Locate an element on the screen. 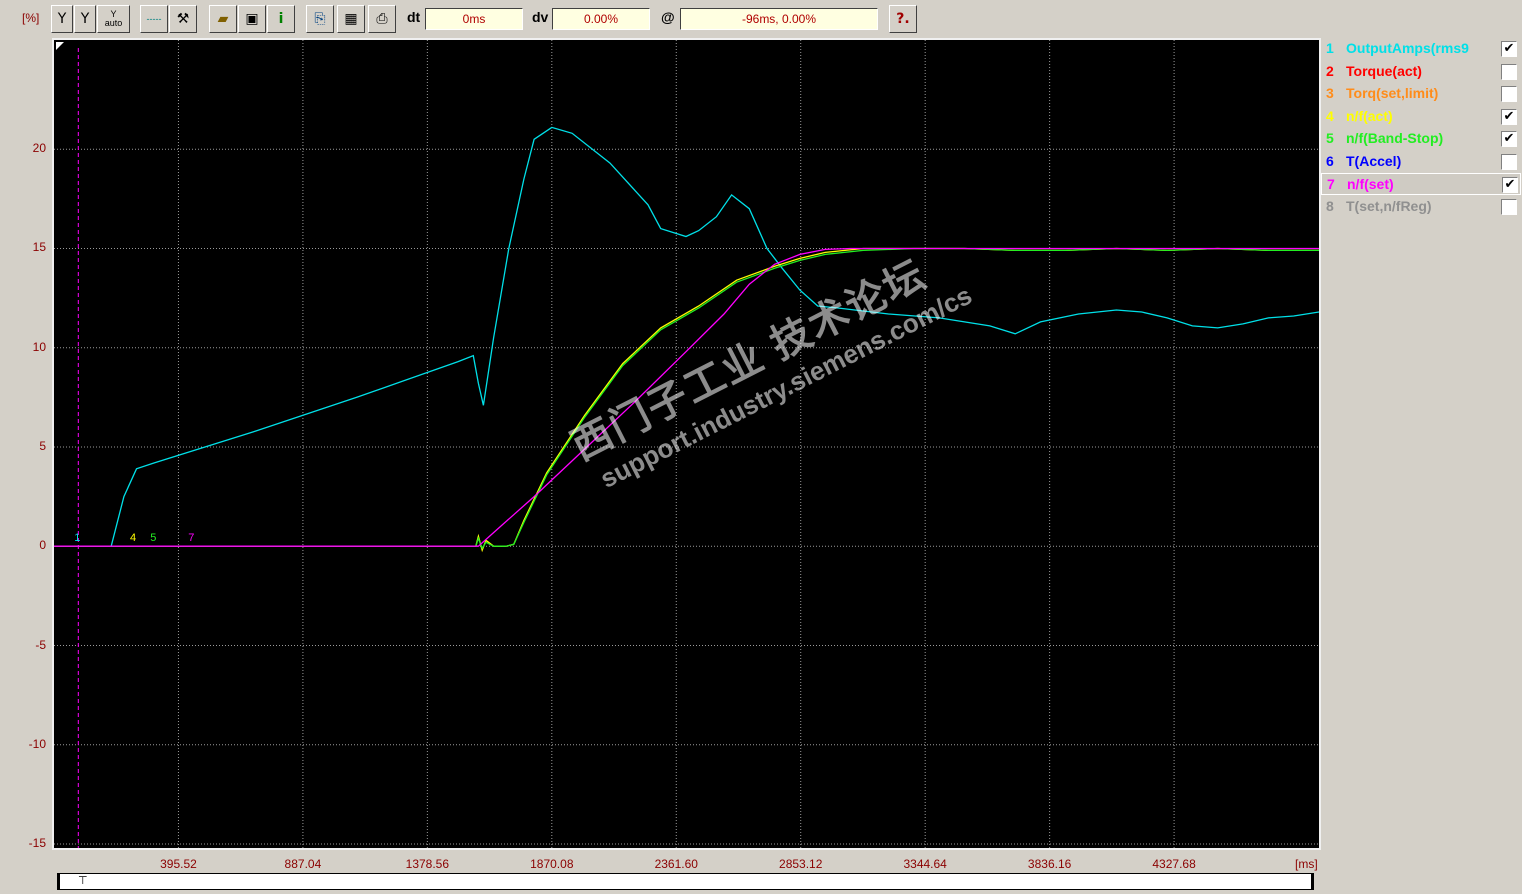 The image size is (1522, 894). x-tick-label: 395.52 is located at coordinates (178, 864).